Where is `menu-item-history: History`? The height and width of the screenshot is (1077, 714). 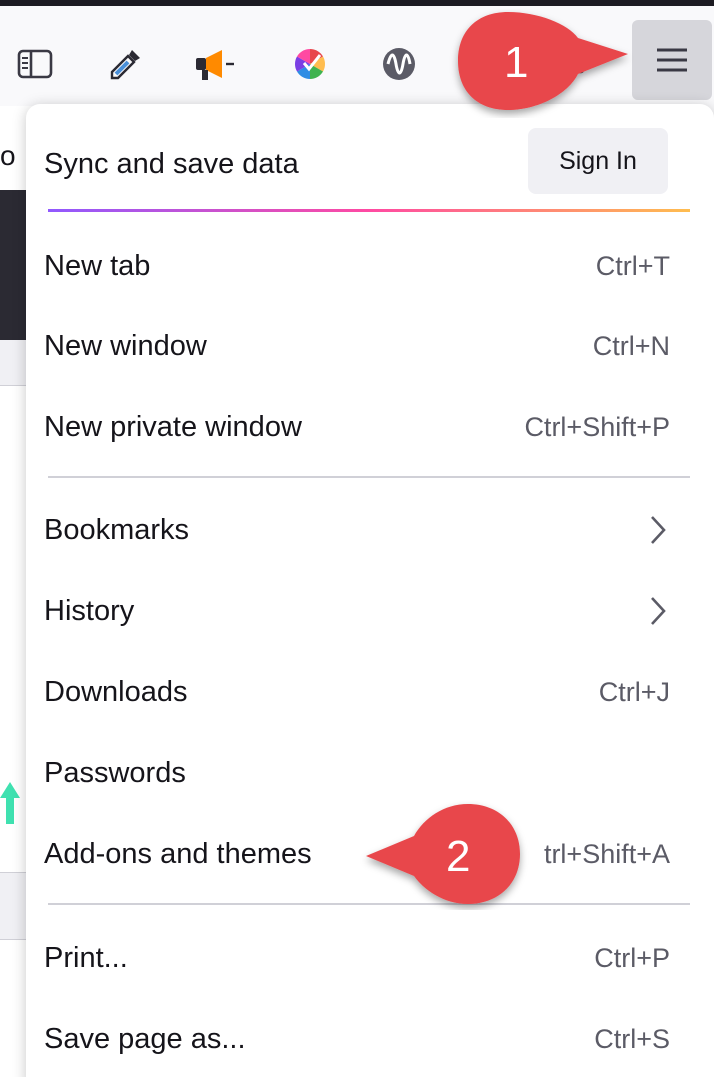 menu-item-history: History is located at coordinates (357, 611).